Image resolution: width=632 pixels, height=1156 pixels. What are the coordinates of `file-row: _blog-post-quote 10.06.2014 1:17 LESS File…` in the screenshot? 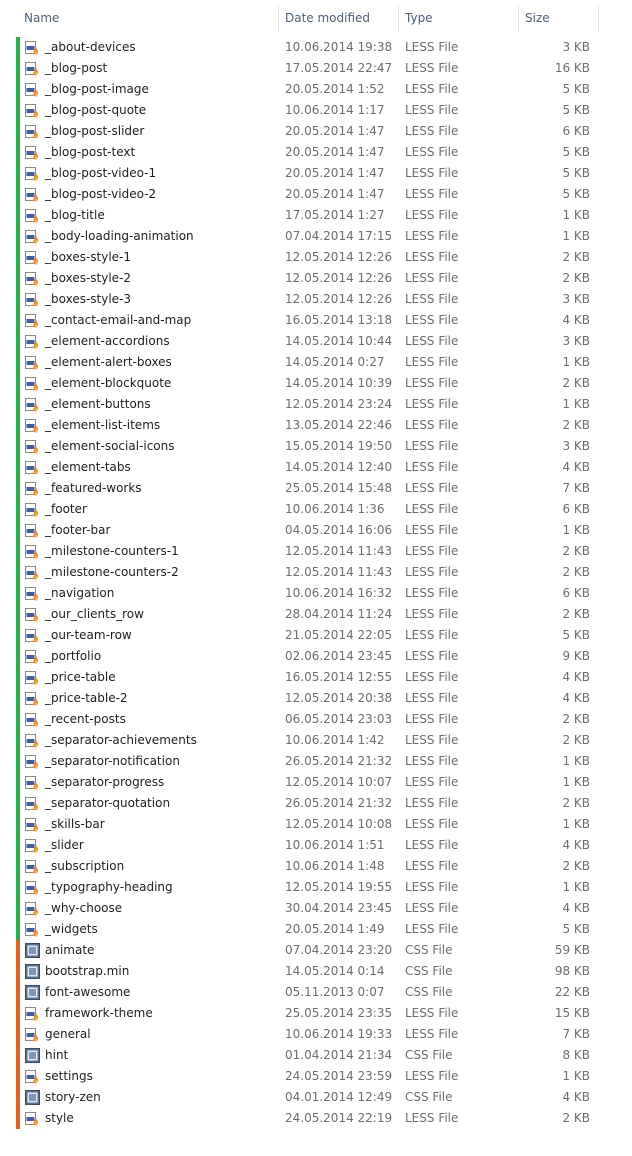 It's located at (300, 110).